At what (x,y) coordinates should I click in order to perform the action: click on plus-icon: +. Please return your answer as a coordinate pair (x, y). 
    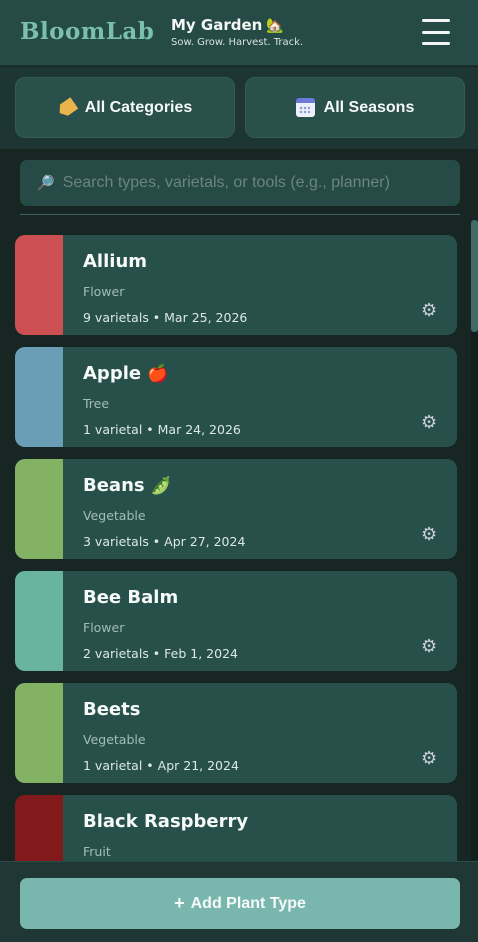
    Looking at the image, I should click on (179, 903).